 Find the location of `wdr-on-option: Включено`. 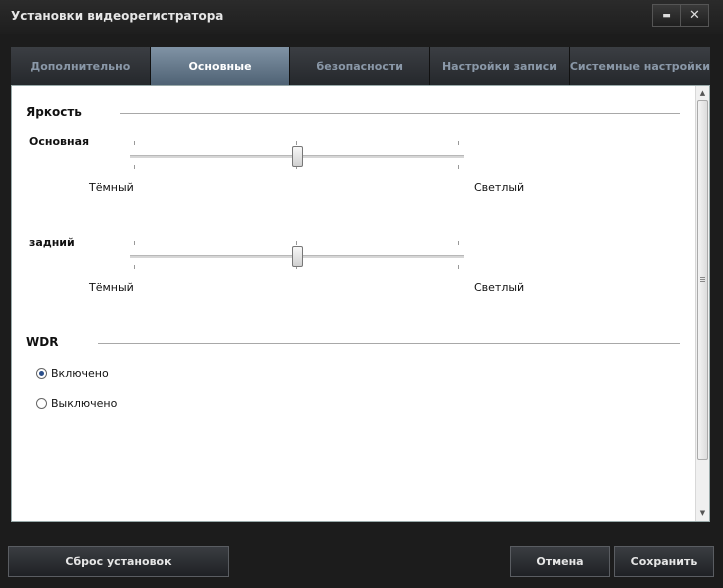

wdr-on-option: Включено is located at coordinates (72, 373).